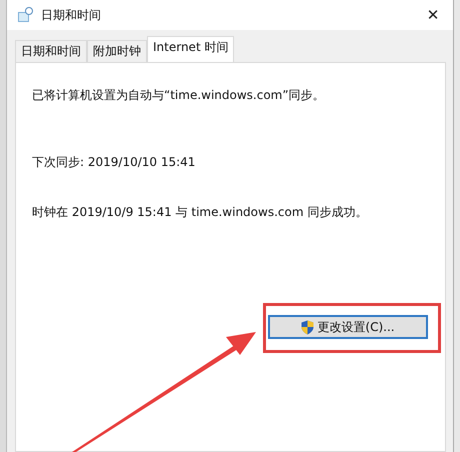 This screenshot has width=460, height=452. I want to click on status-text: 下次同步: 2019/10/10 15:41, so click(114, 162).